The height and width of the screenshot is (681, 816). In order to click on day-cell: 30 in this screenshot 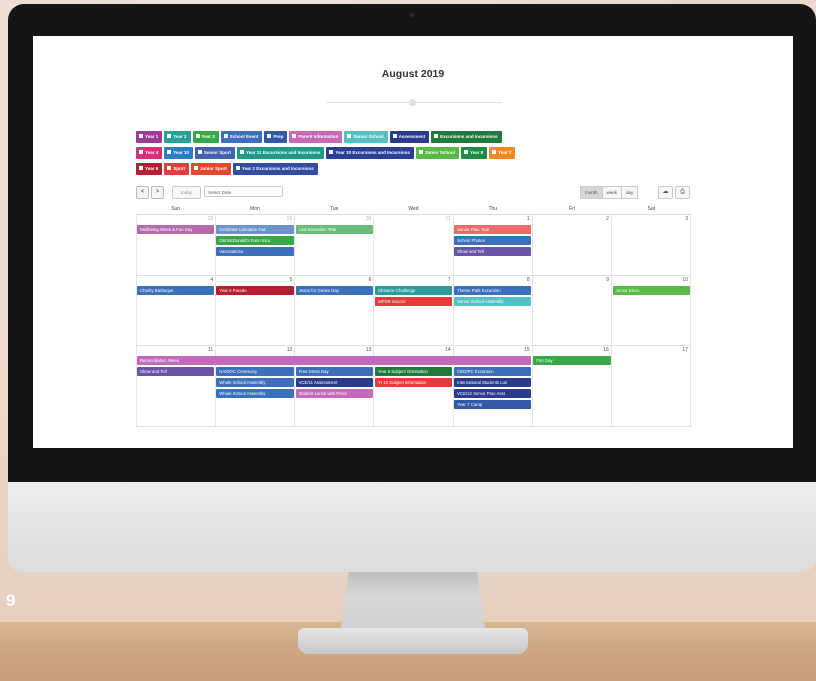, I will do `click(335, 245)`.